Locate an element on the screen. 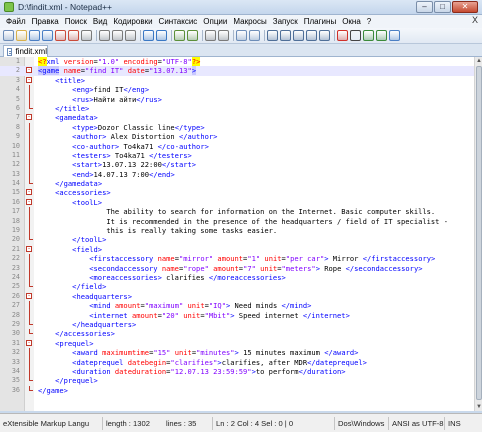 The height and width of the screenshot is (432, 482). menu-file: Файл is located at coordinates (16, 21).